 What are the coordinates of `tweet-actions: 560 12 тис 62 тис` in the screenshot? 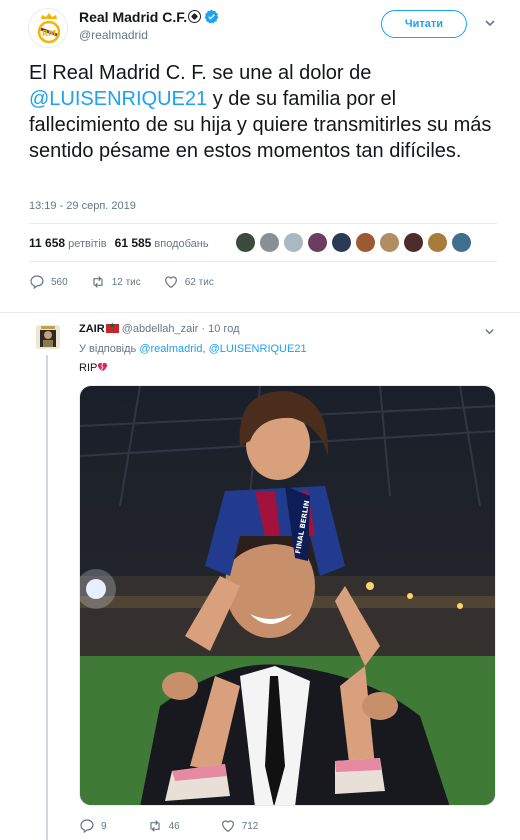 It's located at (132, 282).